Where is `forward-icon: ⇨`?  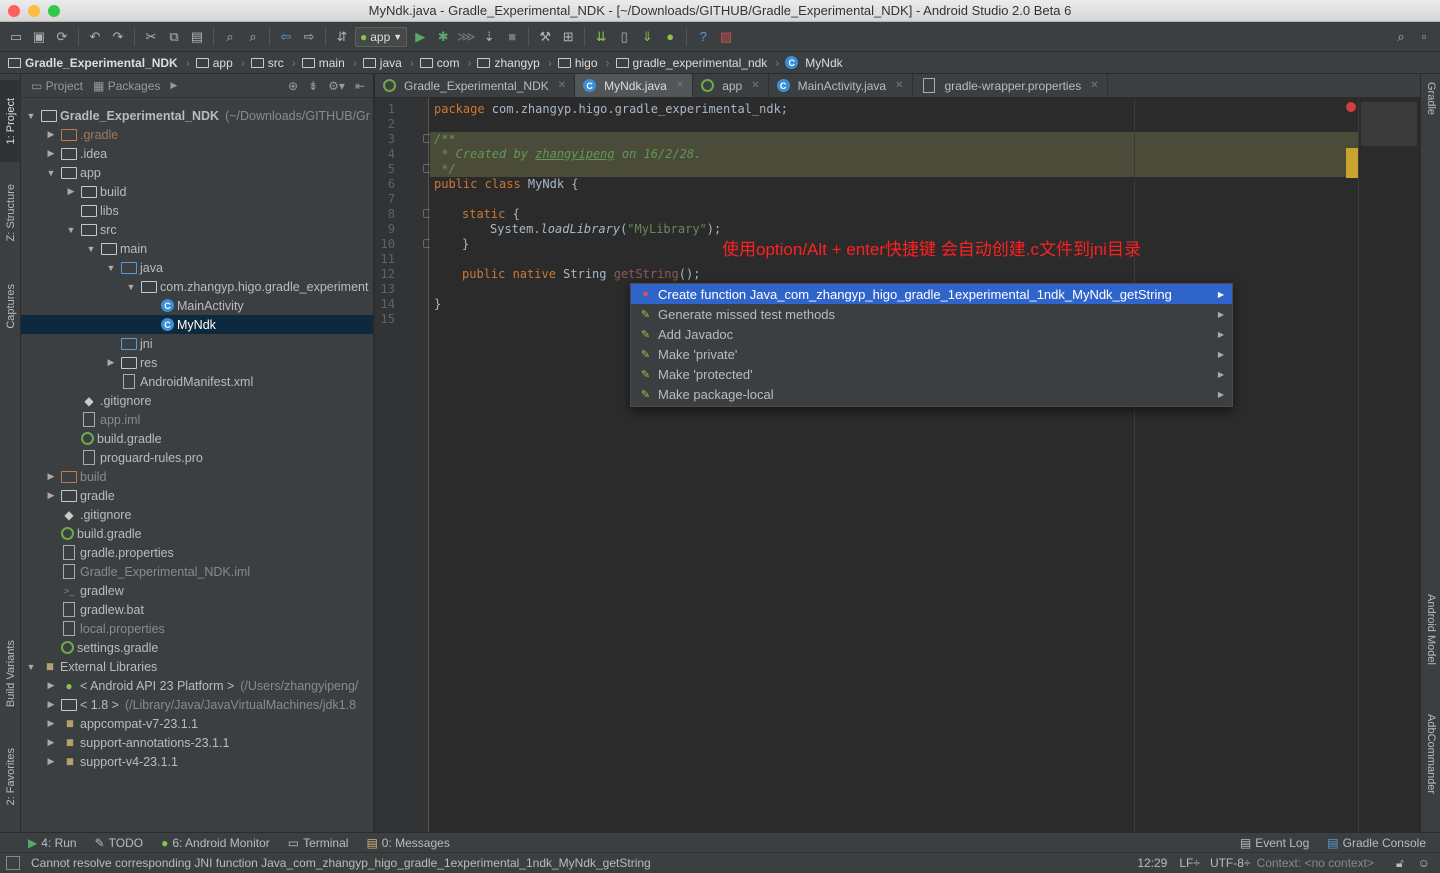 forward-icon: ⇨ is located at coordinates (309, 37).